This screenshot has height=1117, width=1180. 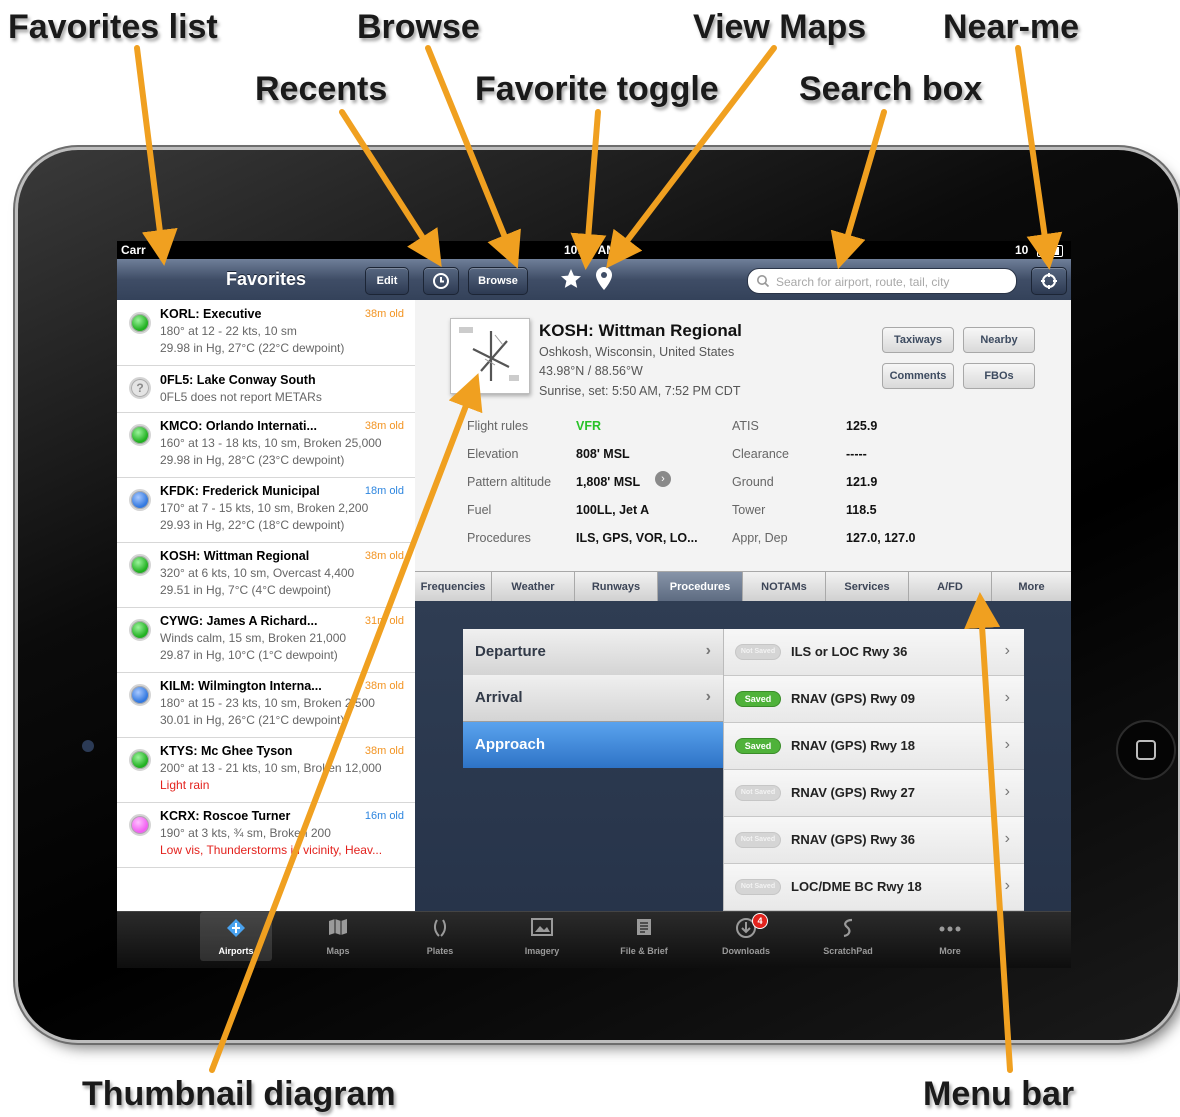 I want to click on airport-name: KOSH: Wittman Regional, so click(x=640, y=330).